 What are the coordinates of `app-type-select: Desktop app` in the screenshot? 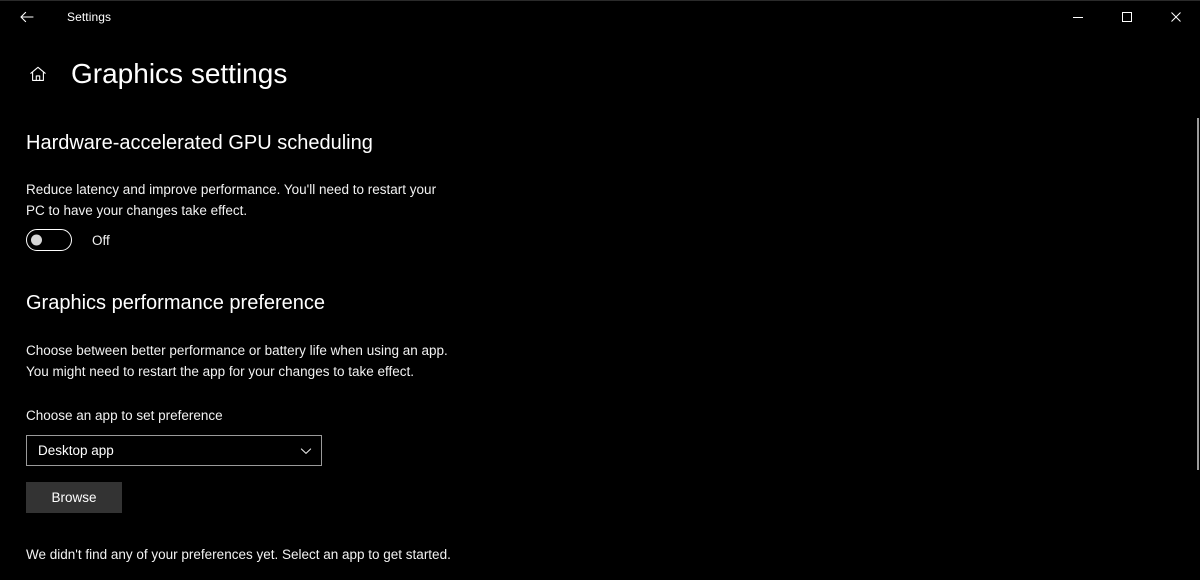 It's located at (174, 450).